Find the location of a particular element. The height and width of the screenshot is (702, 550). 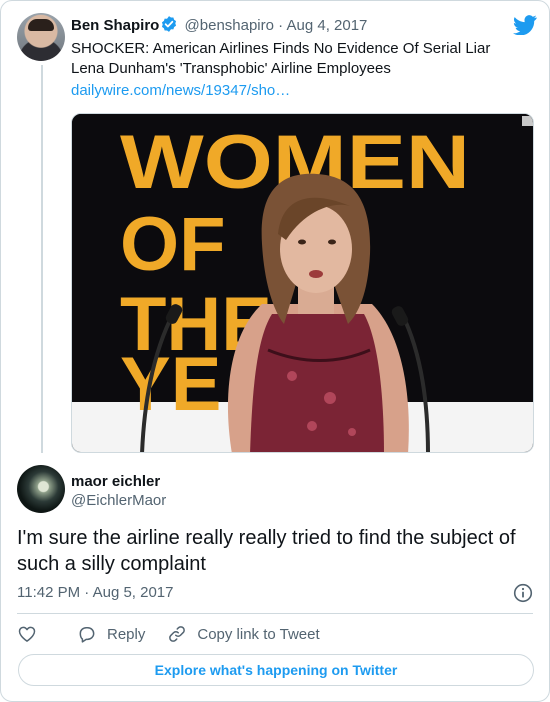

reply-author-handle: @EichlerMaor is located at coordinates (118, 501).